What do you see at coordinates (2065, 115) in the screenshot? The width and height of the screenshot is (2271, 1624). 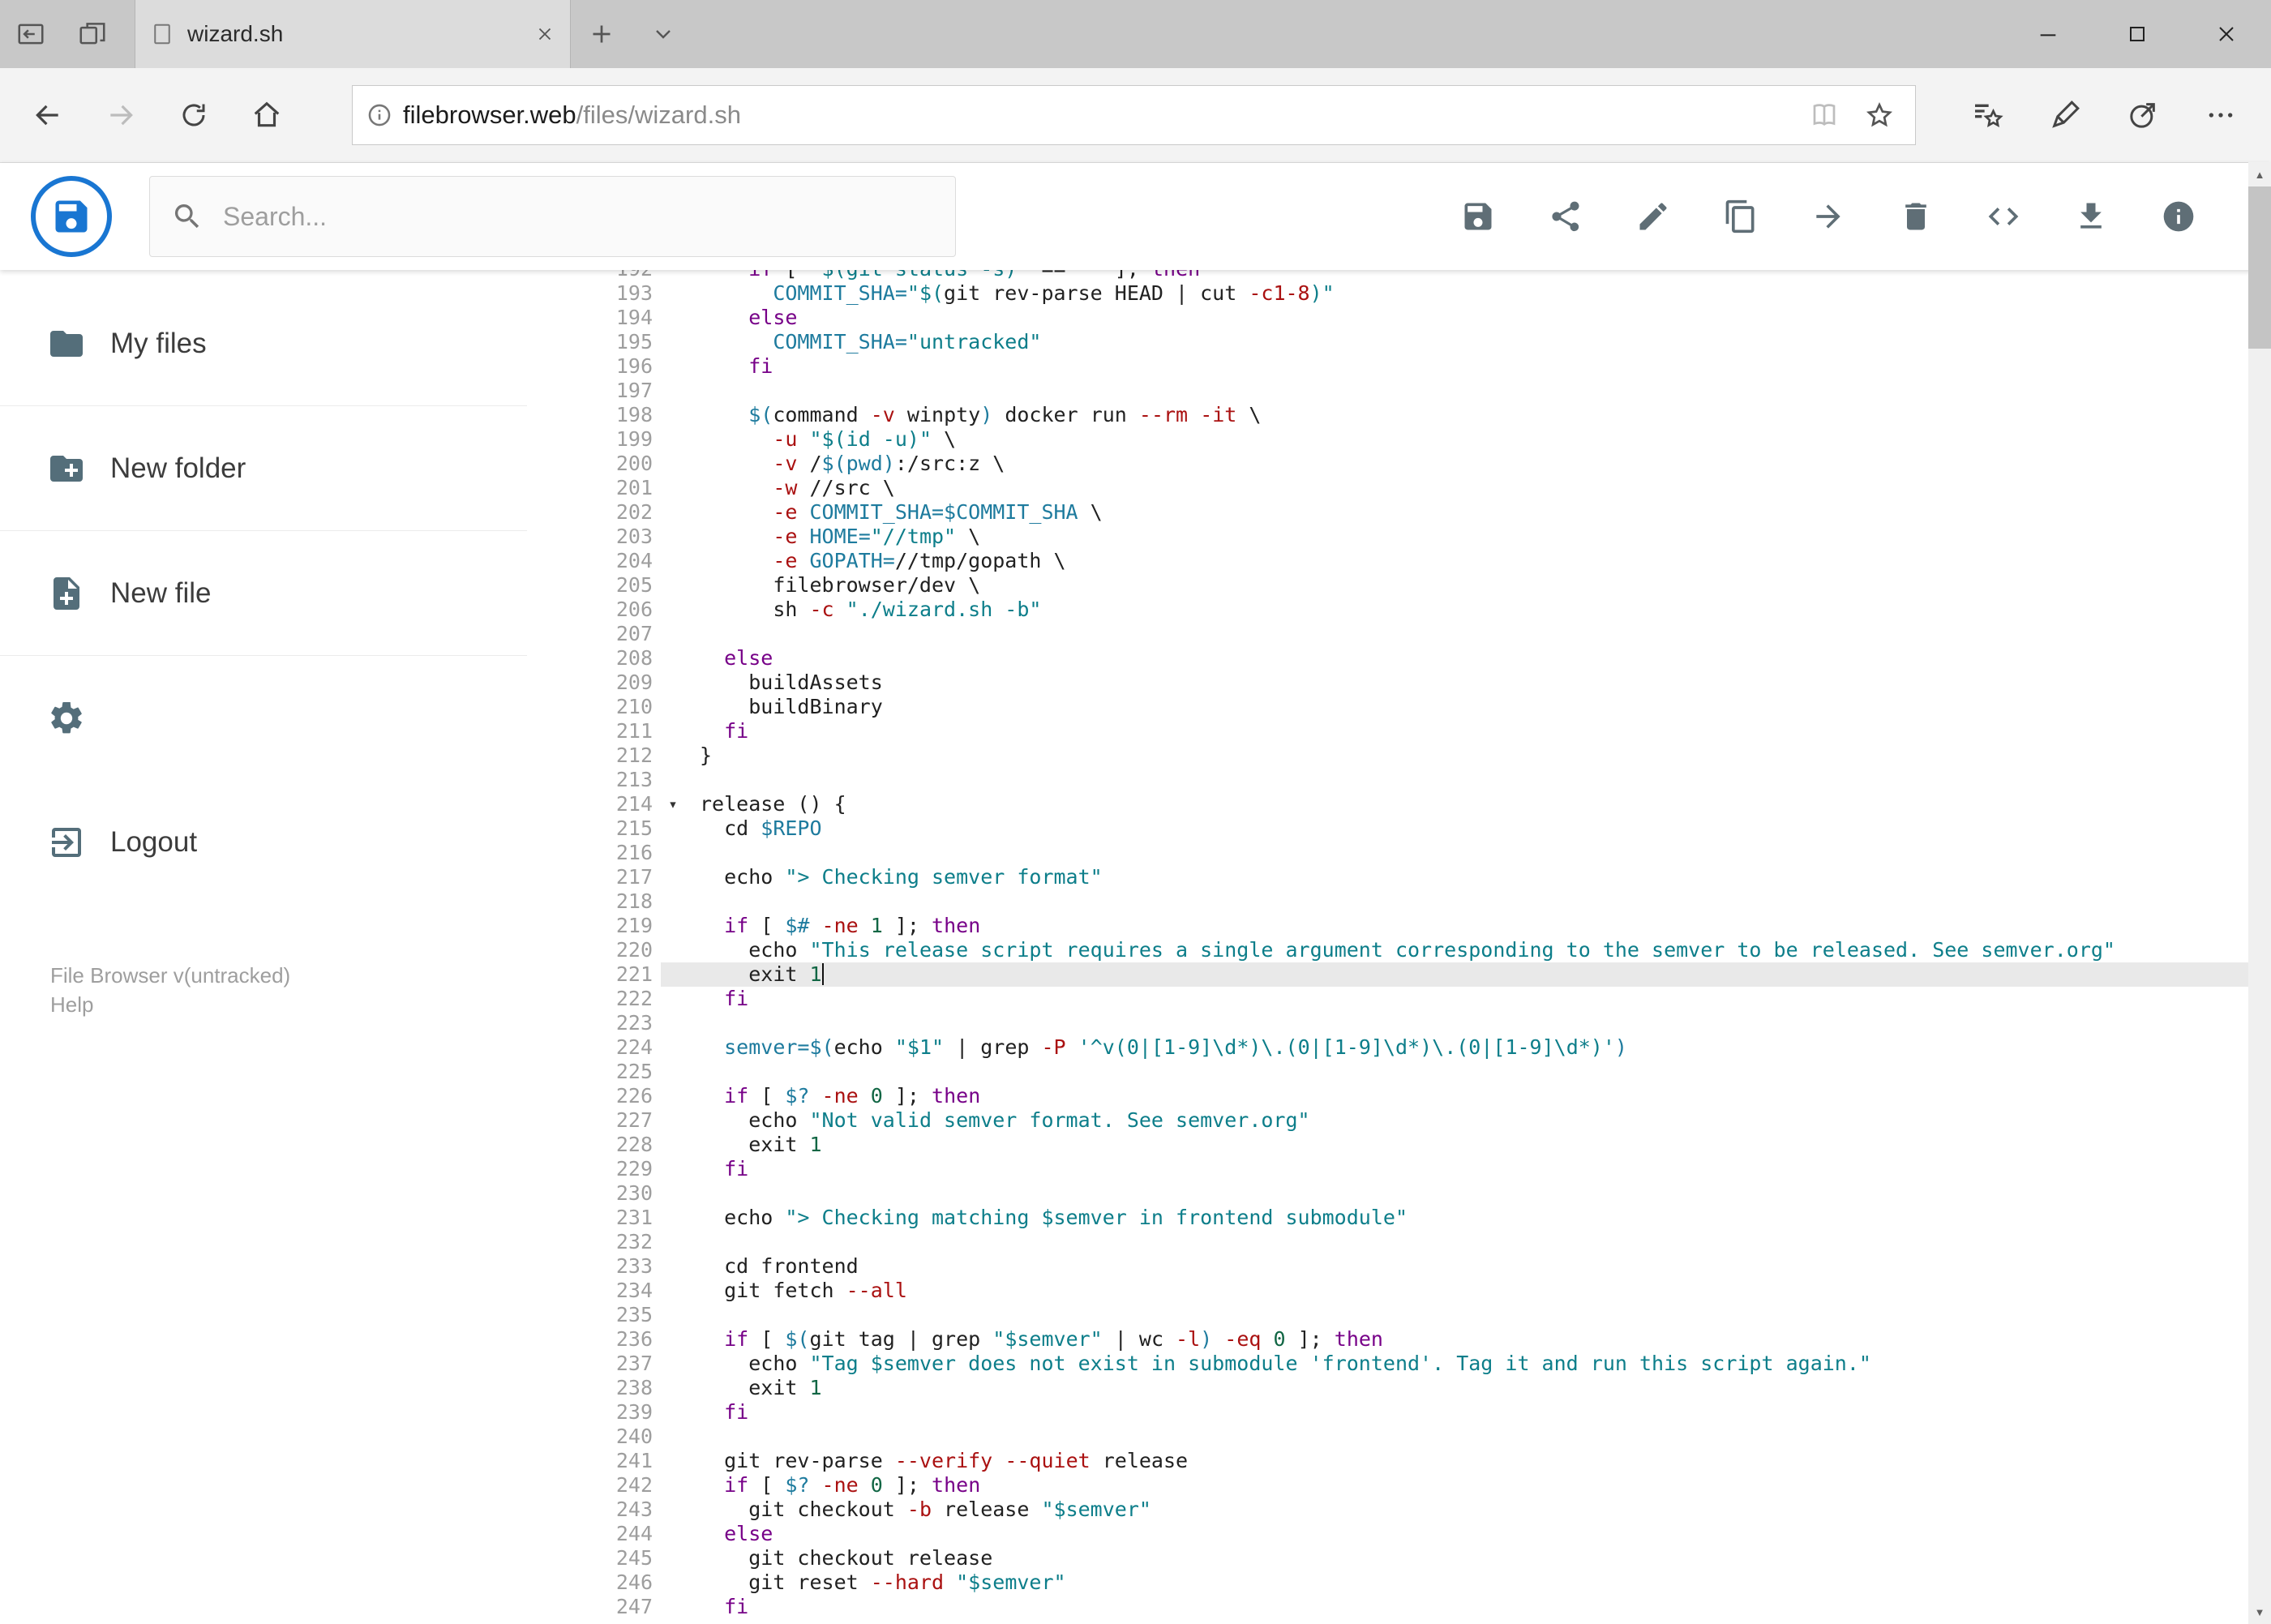 I see `web-note-button` at bounding box center [2065, 115].